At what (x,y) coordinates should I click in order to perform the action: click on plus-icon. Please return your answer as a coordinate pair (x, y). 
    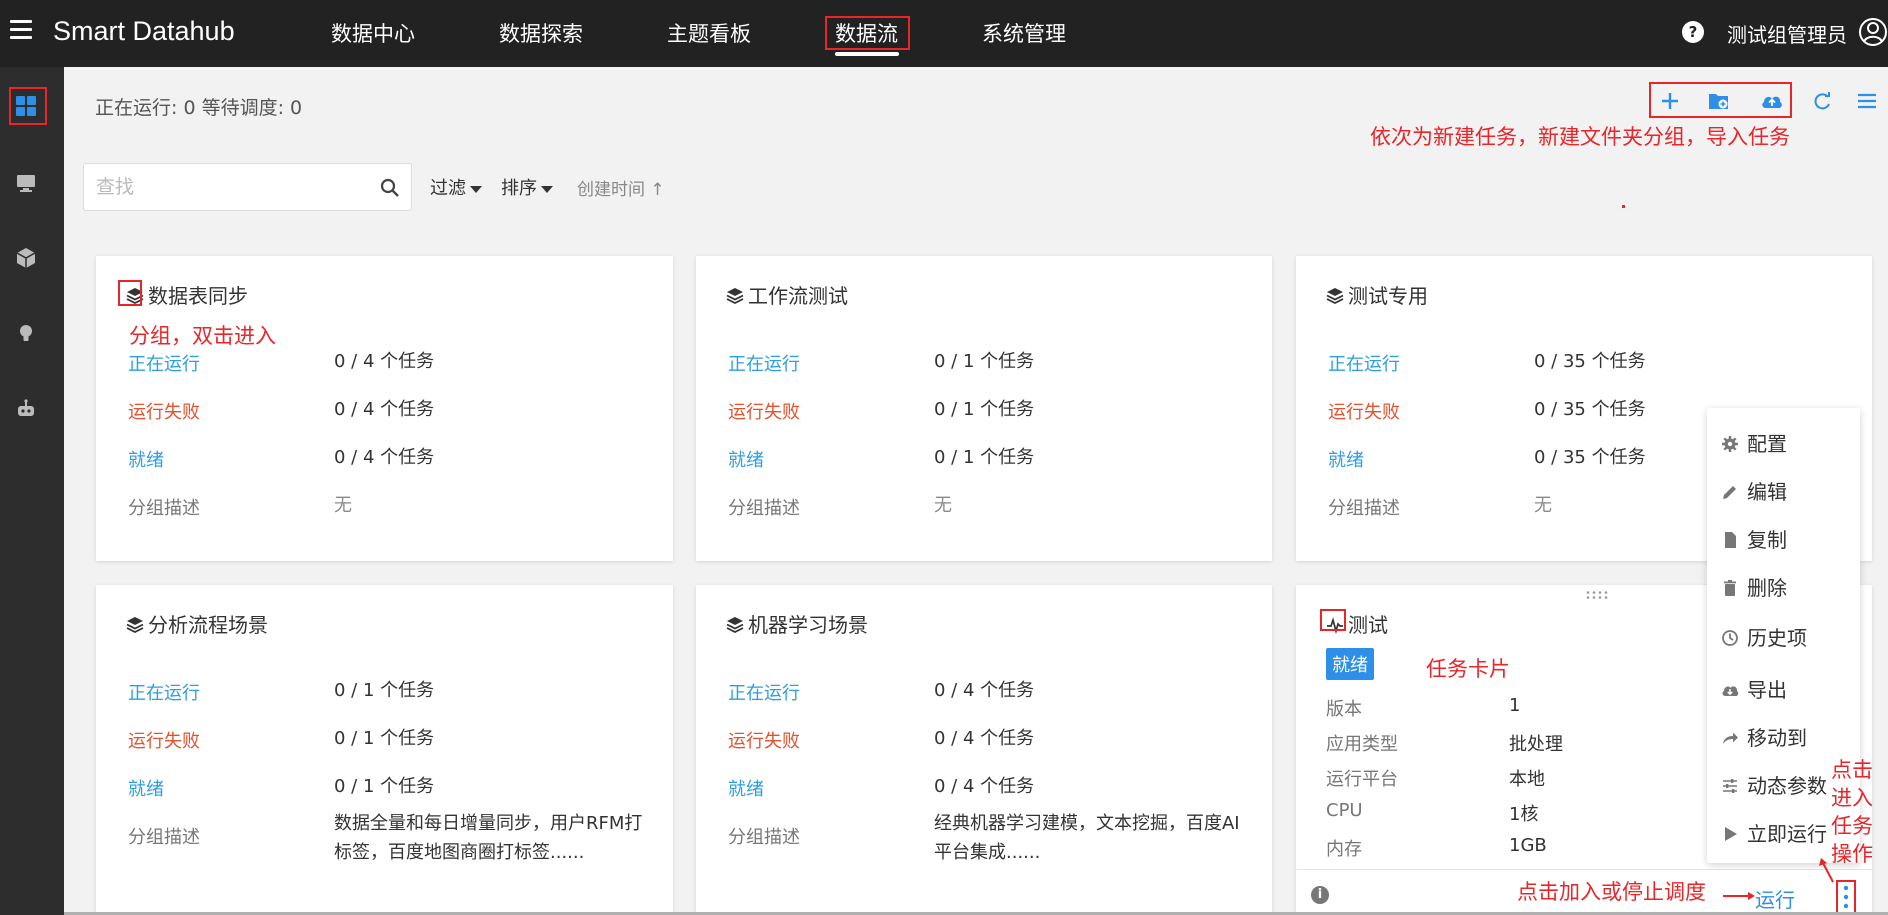
    Looking at the image, I should click on (1670, 101).